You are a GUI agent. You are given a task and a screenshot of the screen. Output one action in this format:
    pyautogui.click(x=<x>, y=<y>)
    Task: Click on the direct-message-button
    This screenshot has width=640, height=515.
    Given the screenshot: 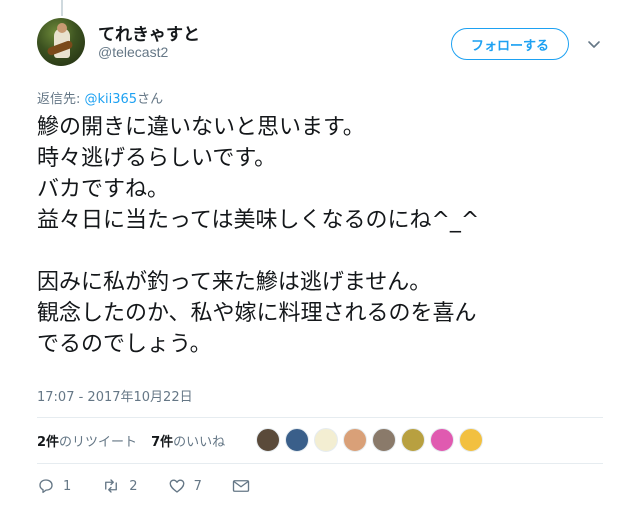 What is the action you would take?
    pyautogui.click(x=245, y=486)
    